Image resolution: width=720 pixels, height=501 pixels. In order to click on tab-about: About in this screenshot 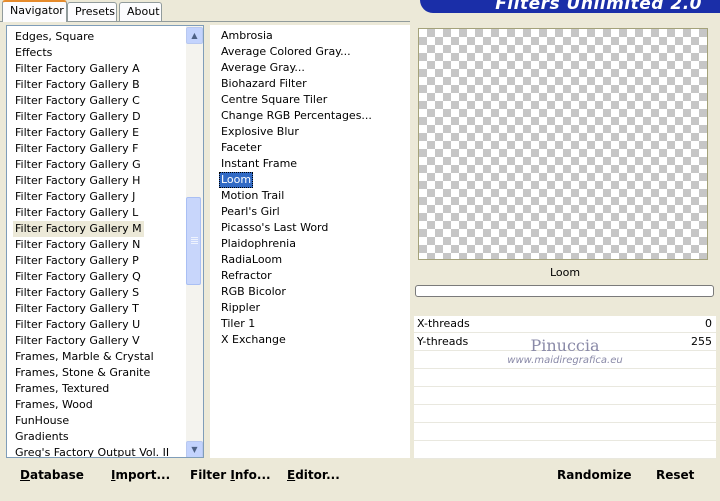, I will do `click(140, 11)`.